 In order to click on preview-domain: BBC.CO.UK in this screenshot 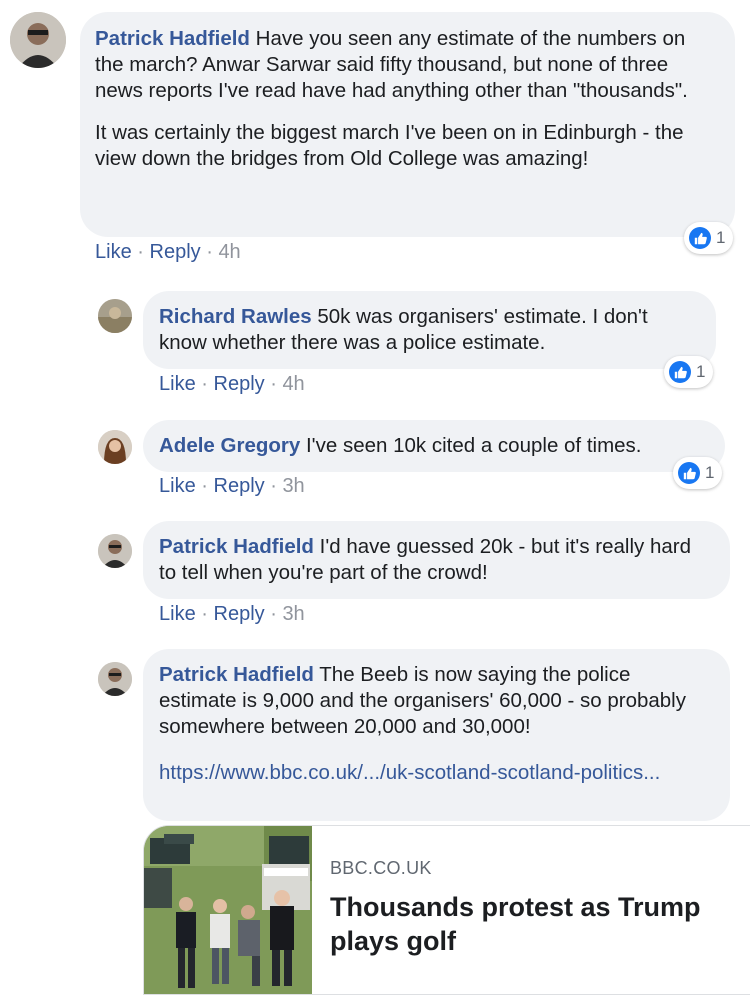, I will do `click(381, 868)`.